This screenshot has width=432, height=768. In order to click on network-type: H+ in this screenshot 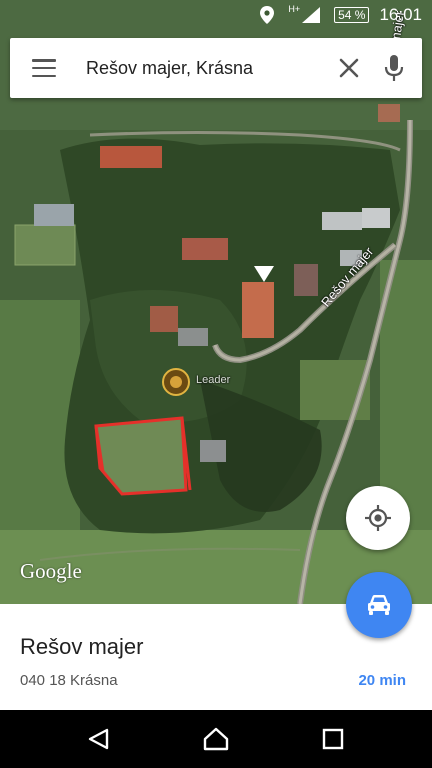, I will do `click(294, 9)`.